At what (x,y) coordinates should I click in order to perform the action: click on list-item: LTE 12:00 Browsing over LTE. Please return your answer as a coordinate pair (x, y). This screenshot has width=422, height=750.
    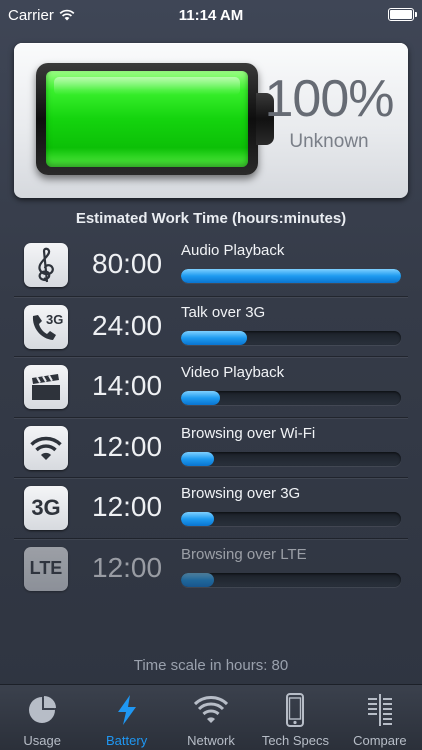
    Looking at the image, I should click on (211, 568).